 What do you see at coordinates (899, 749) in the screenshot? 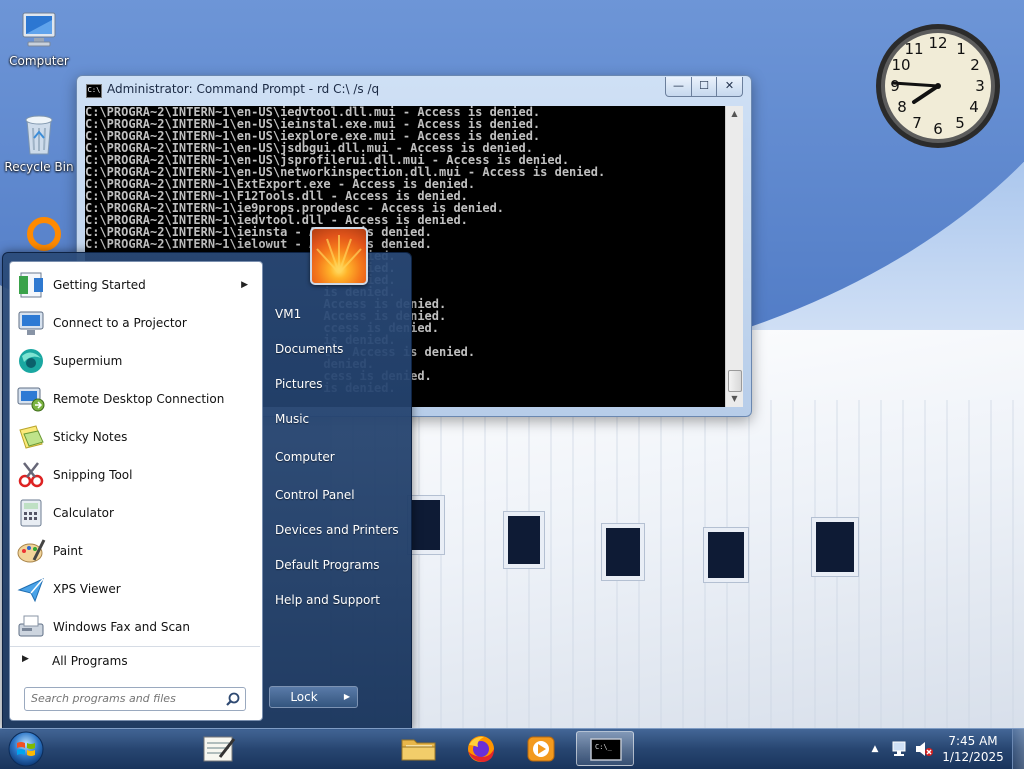
I see `network-icon` at bounding box center [899, 749].